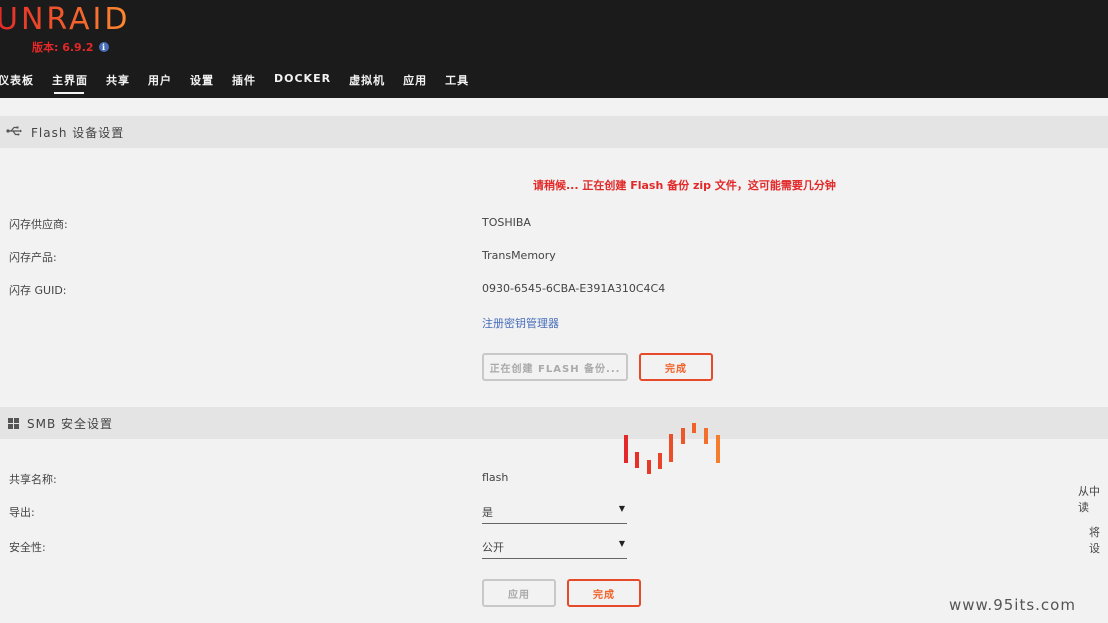  Describe the element at coordinates (13, 423) in the screenshot. I see `windows-icon` at that location.